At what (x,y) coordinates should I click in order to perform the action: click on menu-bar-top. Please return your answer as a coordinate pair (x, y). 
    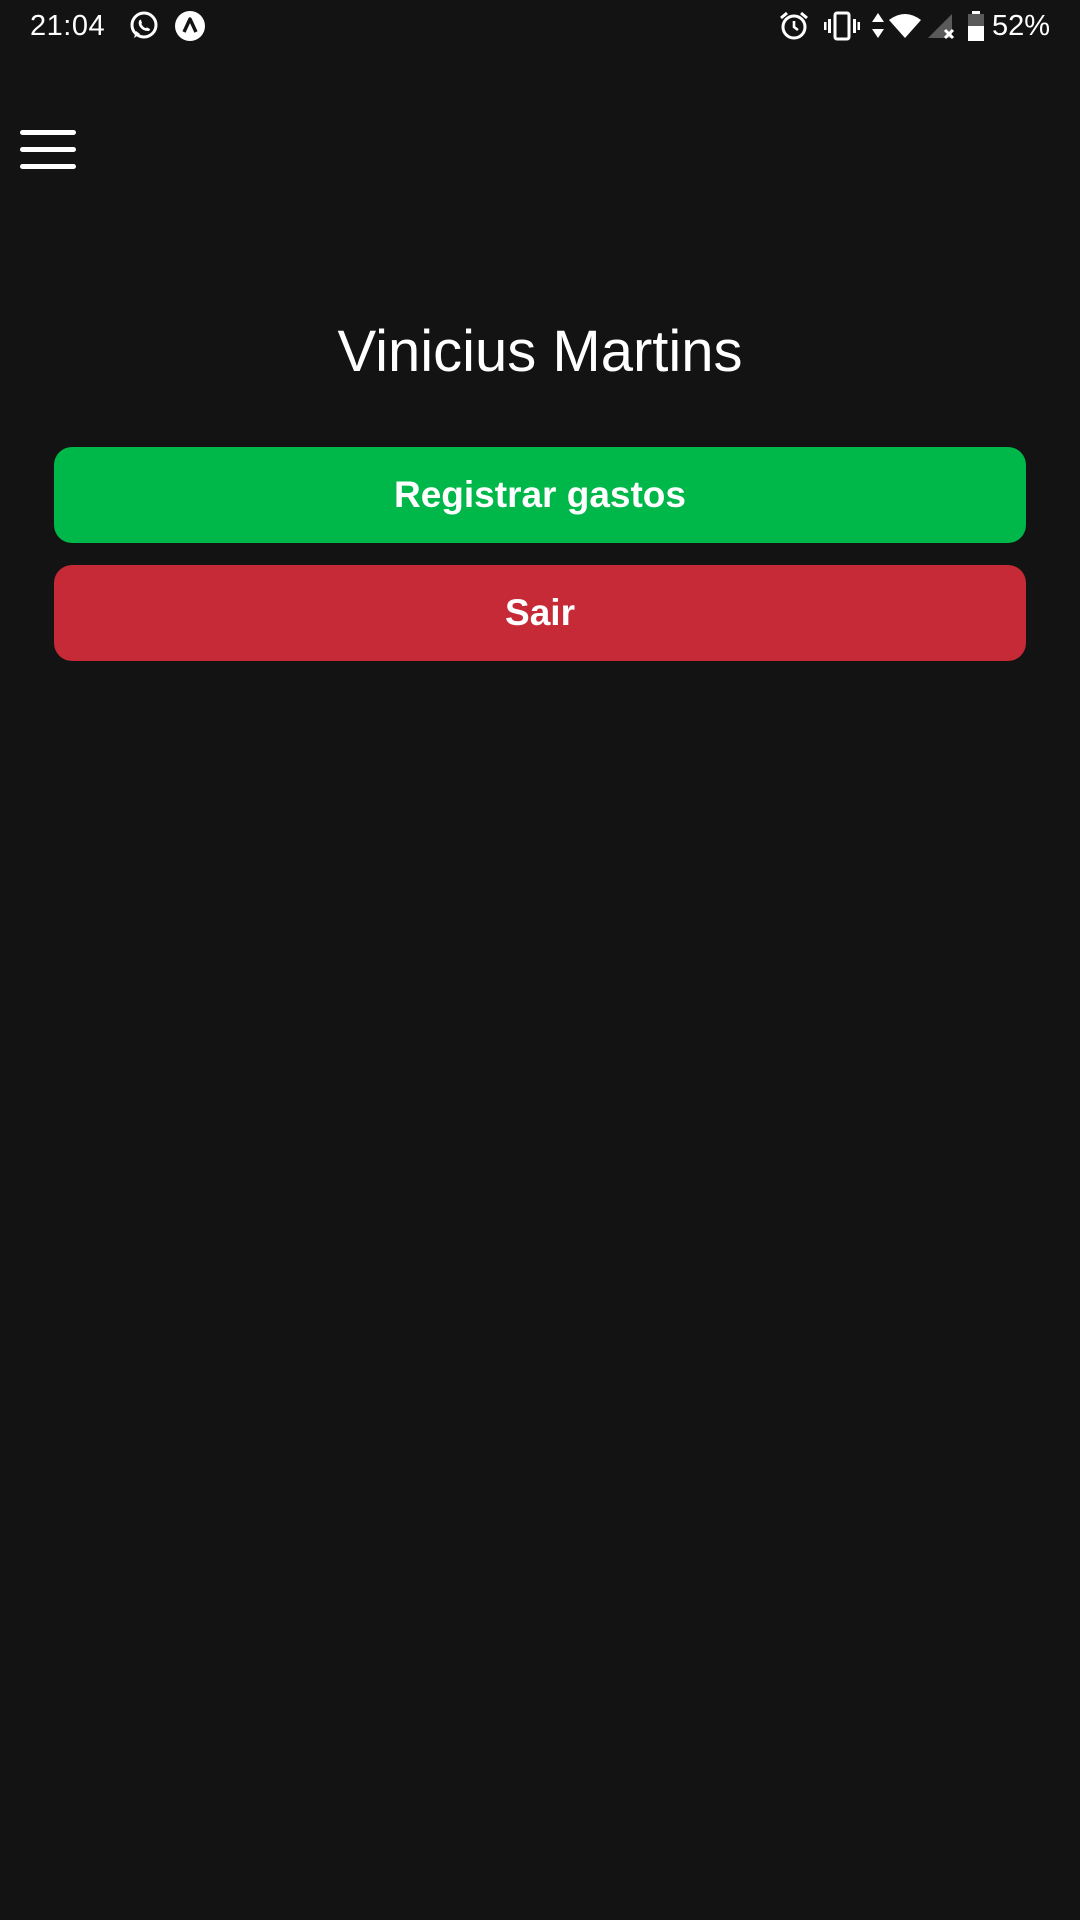
    Looking at the image, I should click on (48, 132).